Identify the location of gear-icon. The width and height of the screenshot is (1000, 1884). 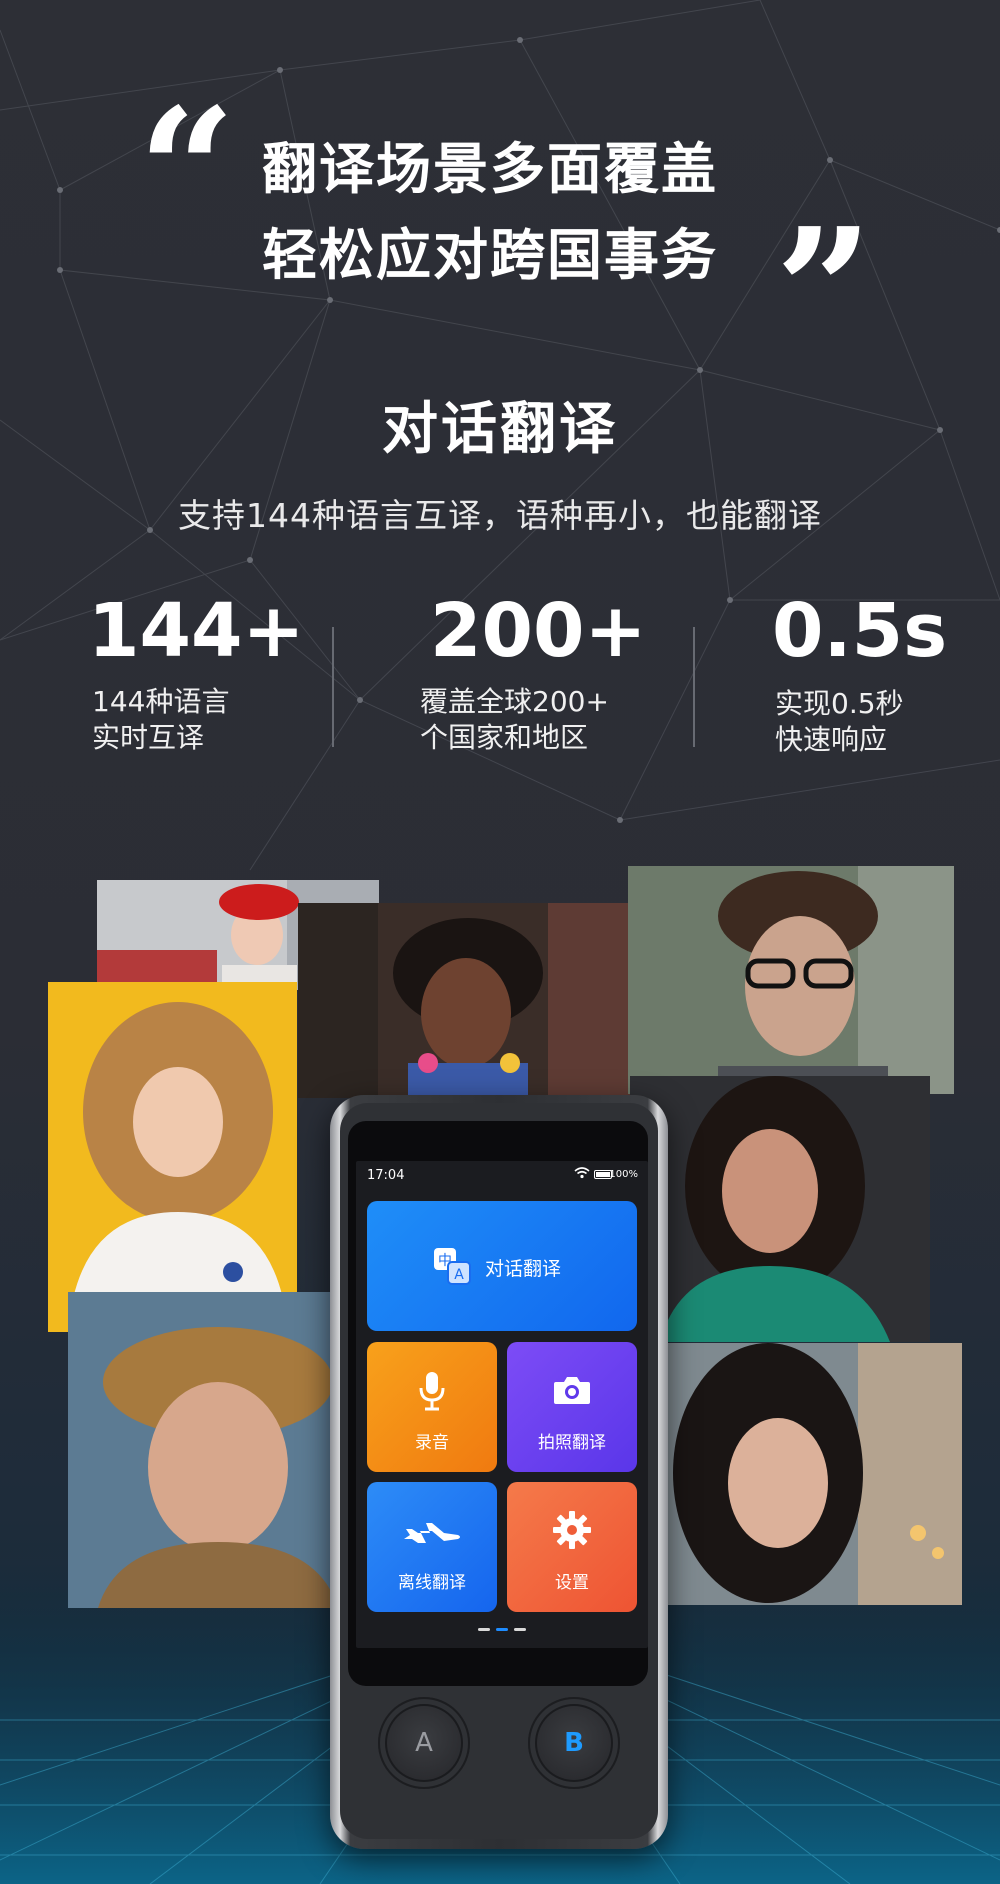
(572, 1530).